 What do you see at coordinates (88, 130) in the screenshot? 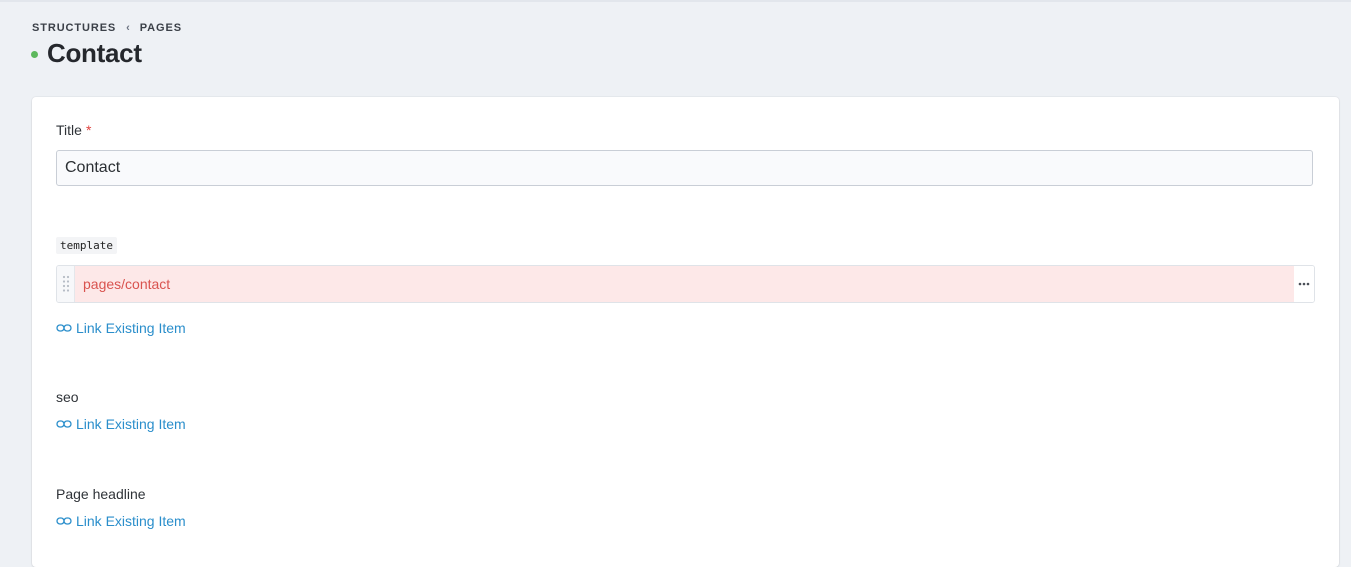
I see `required-marker: *` at bounding box center [88, 130].